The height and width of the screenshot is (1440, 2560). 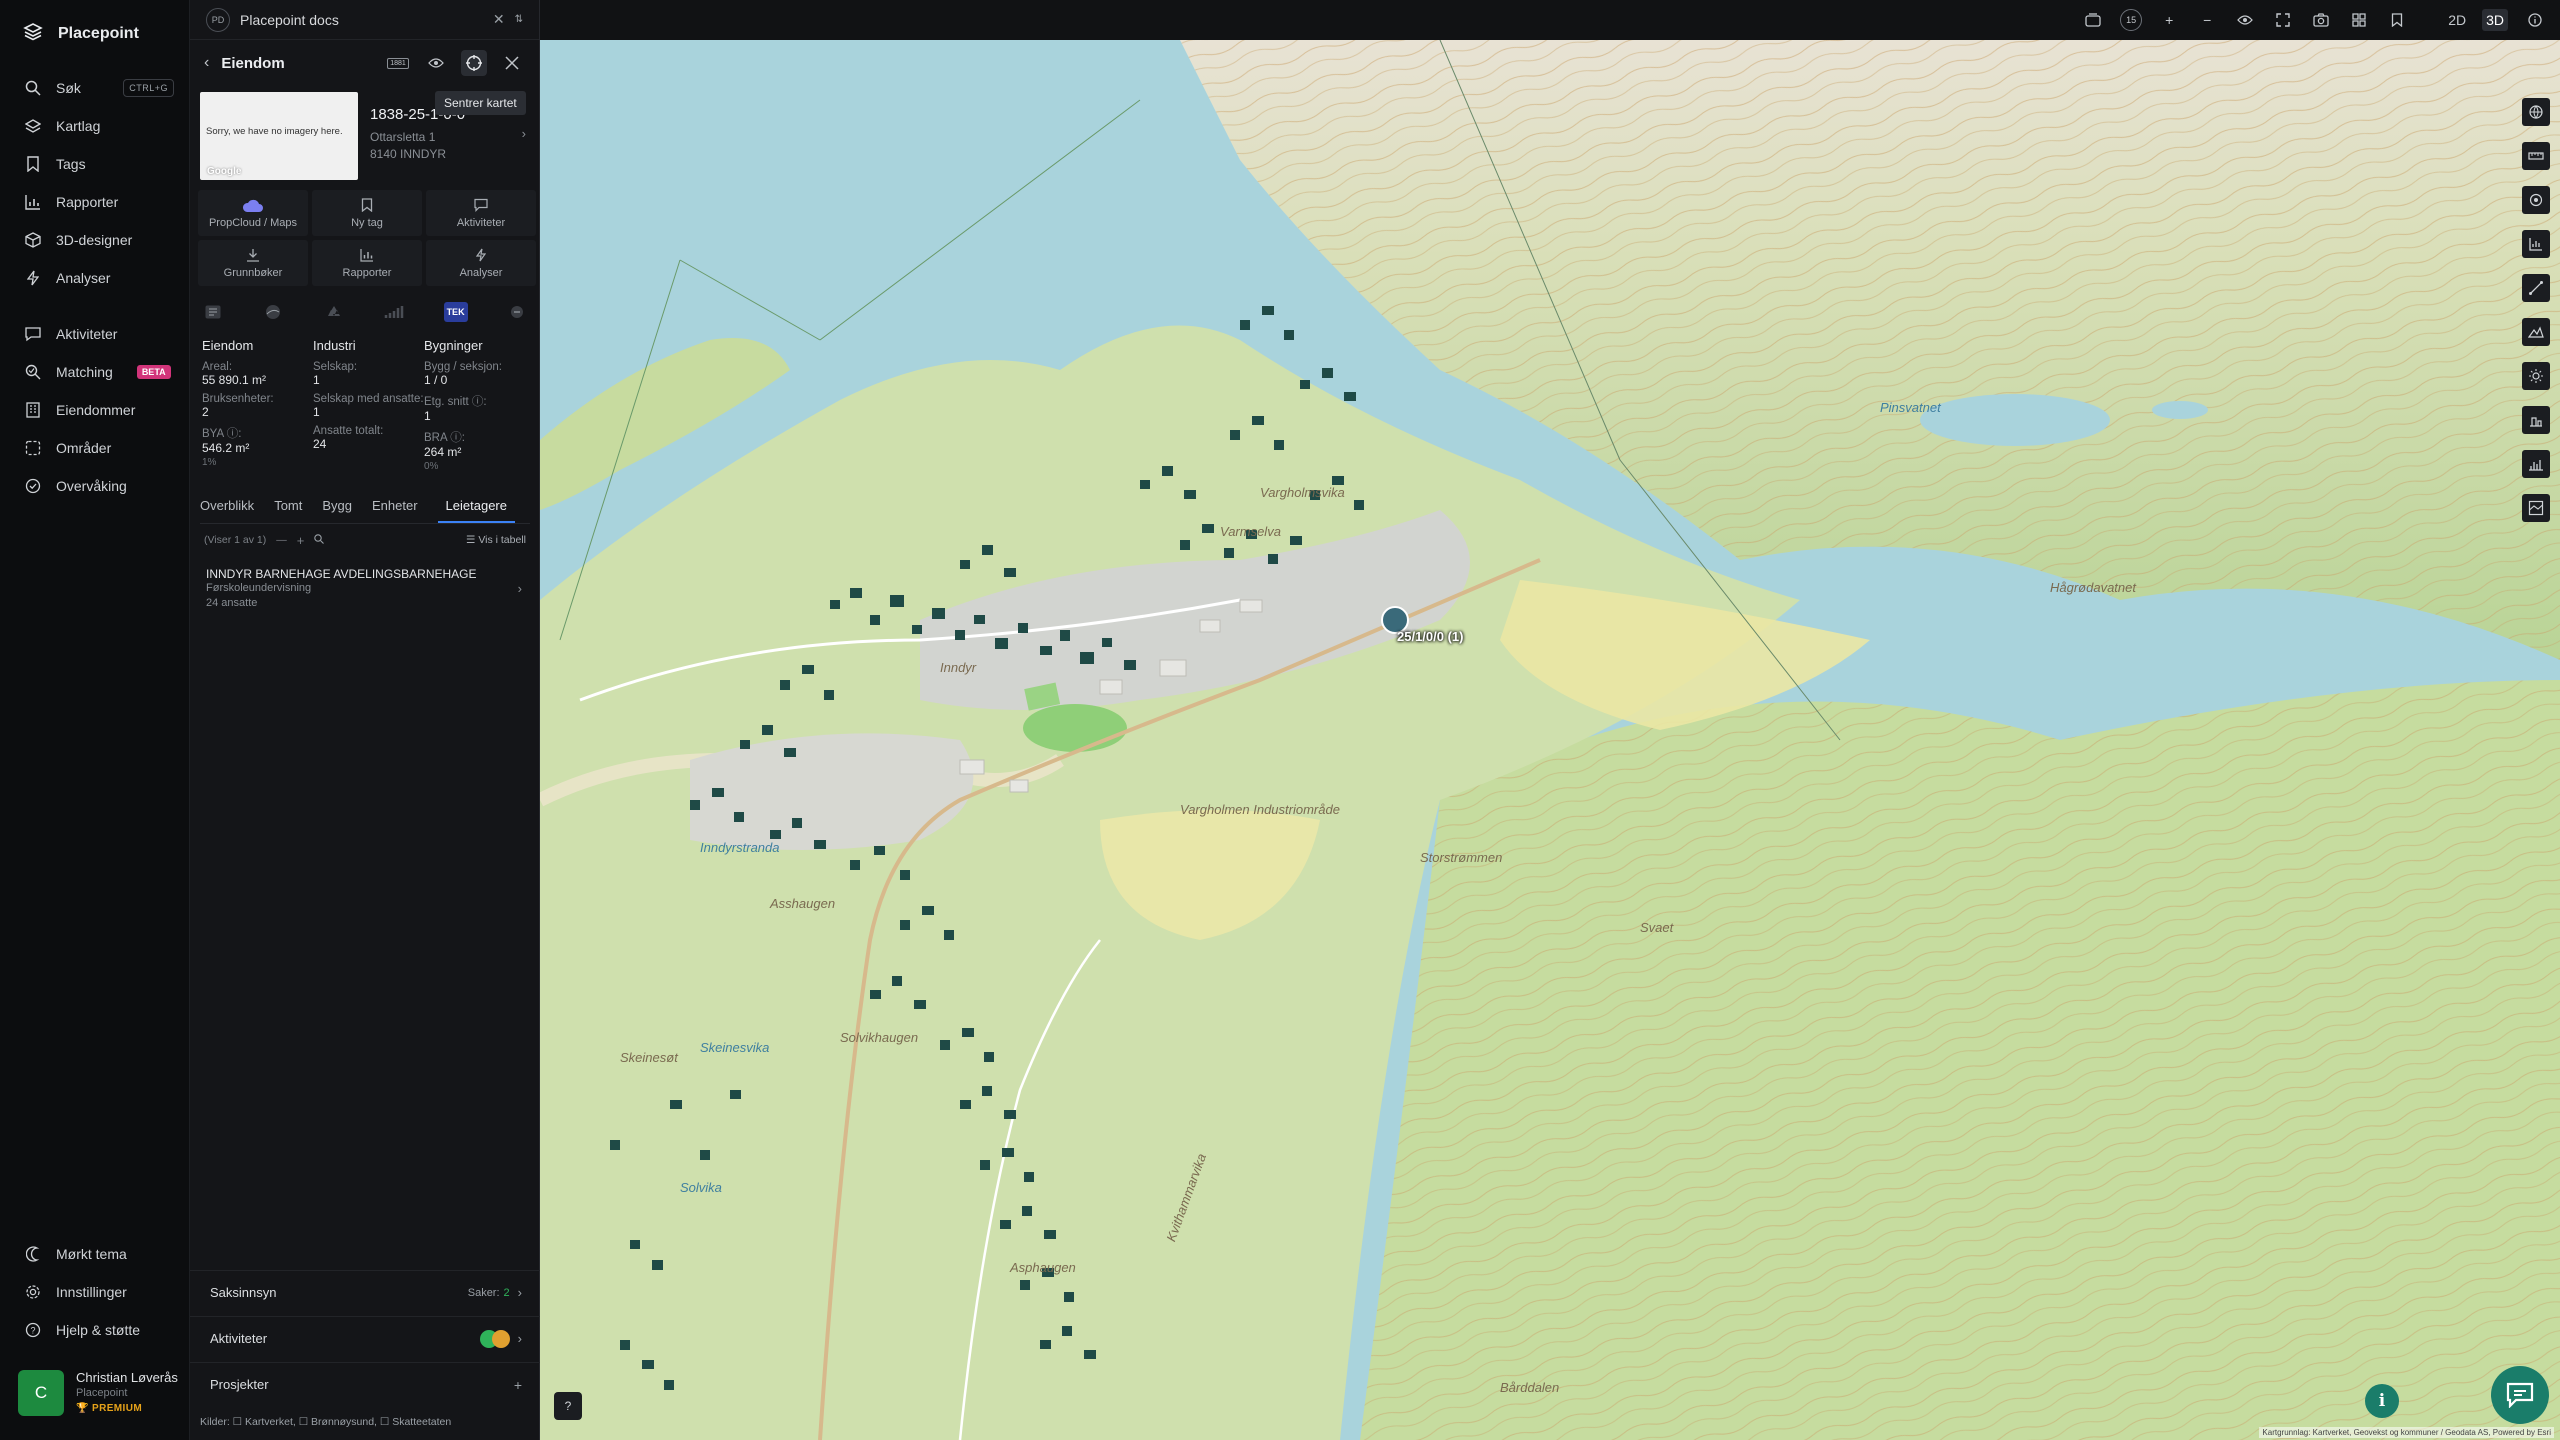 What do you see at coordinates (273, 312) in the screenshot?
I see `globe-badge-icon` at bounding box center [273, 312].